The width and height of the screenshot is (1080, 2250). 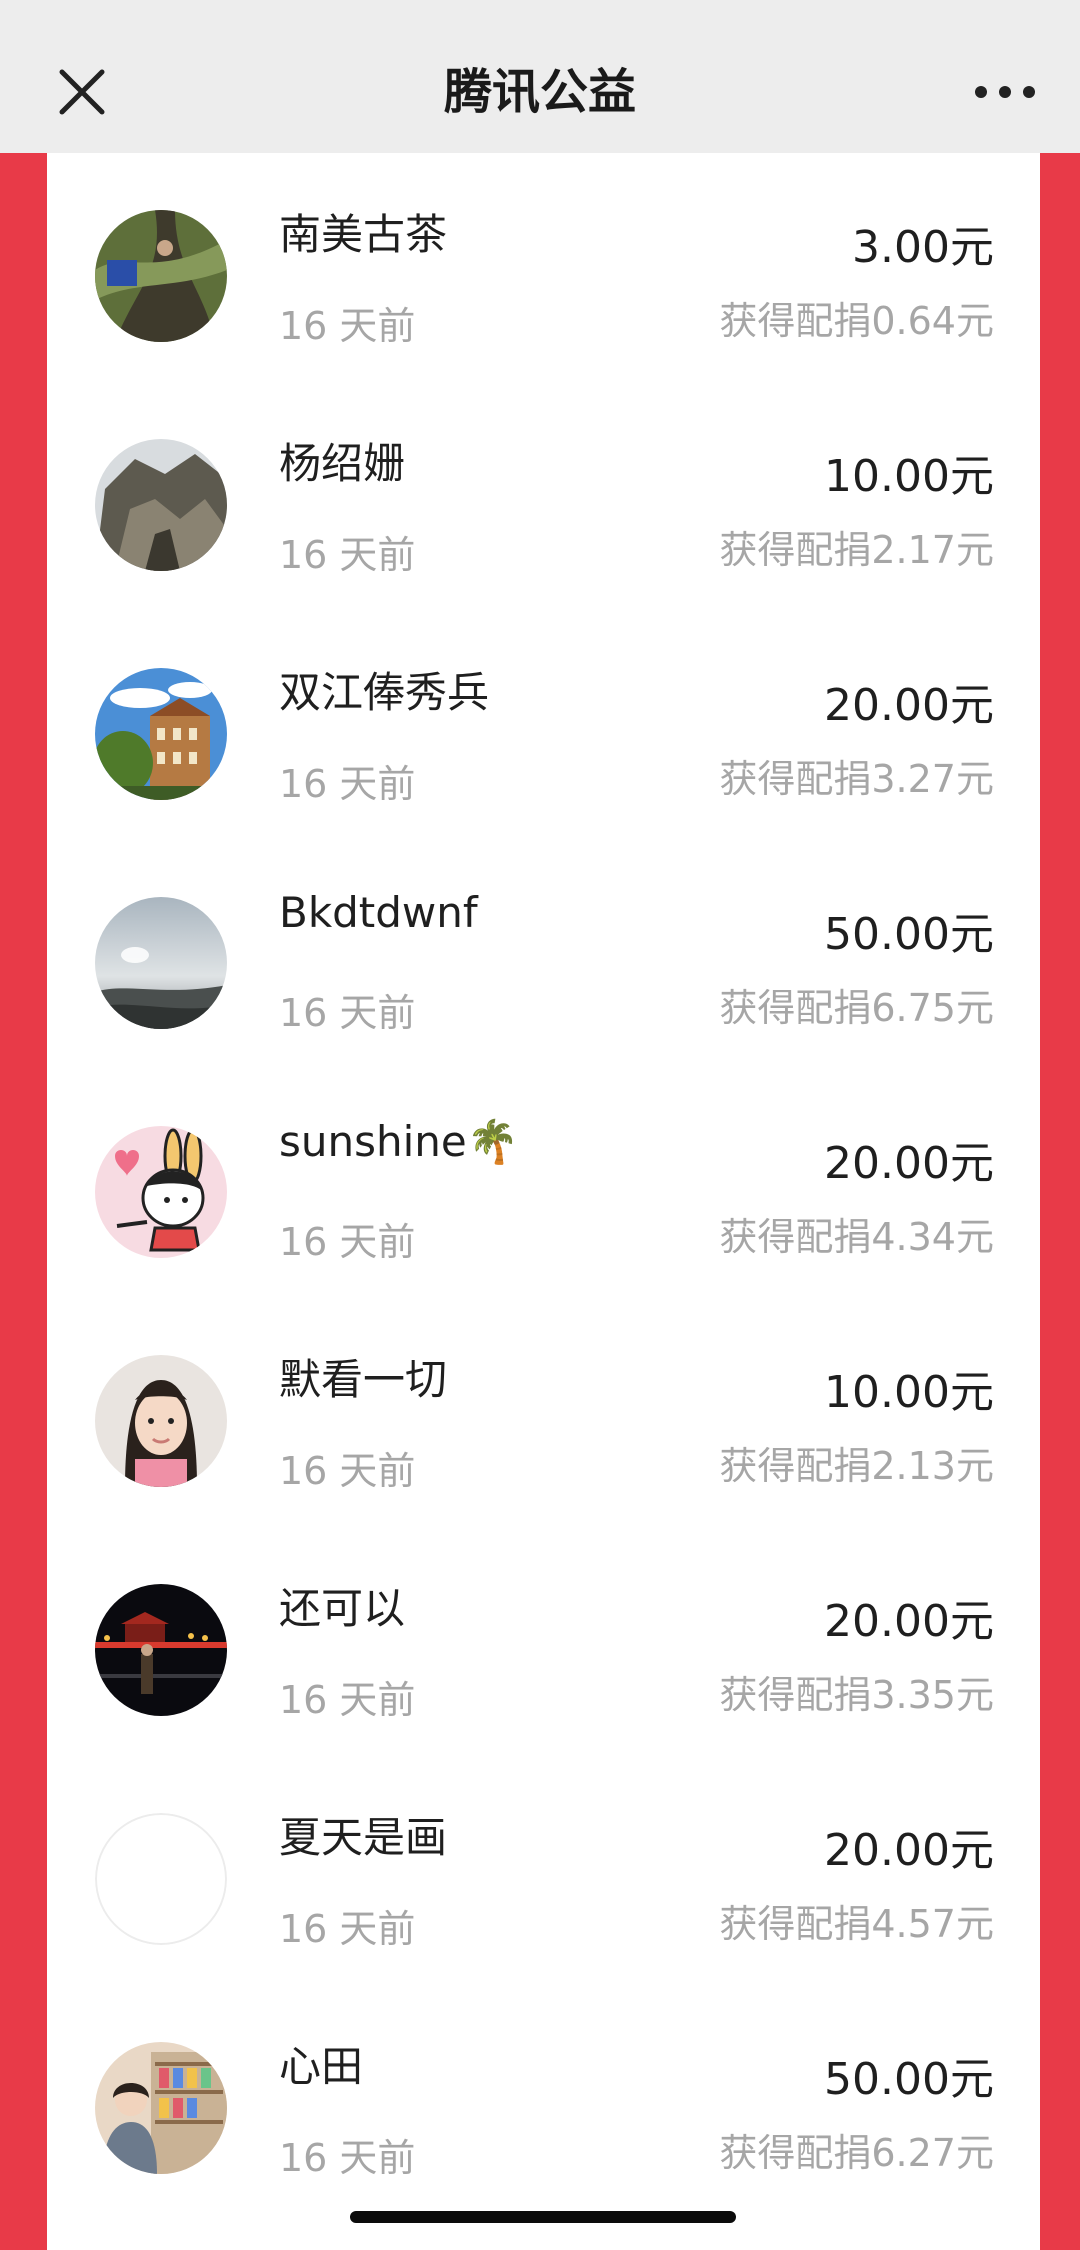 What do you see at coordinates (363, 1379) in the screenshot?
I see `donor-name: 默看一切` at bounding box center [363, 1379].